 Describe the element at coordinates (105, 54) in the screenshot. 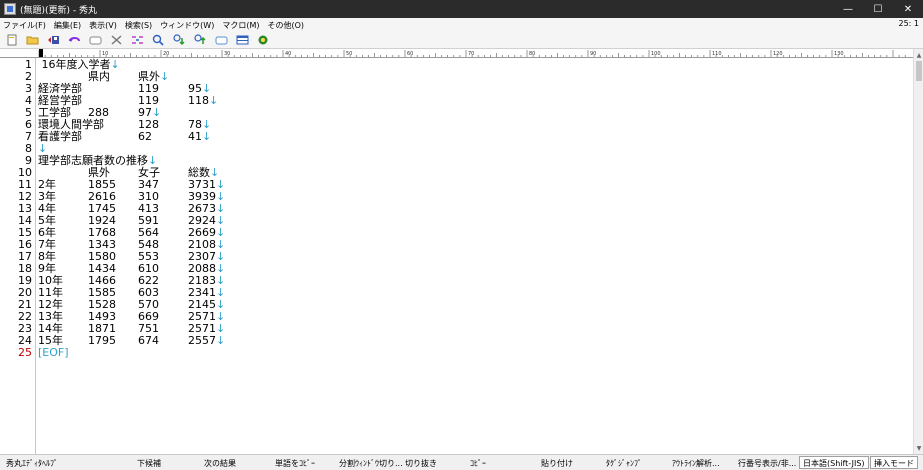

I see `ruler-label: 10` at that location.